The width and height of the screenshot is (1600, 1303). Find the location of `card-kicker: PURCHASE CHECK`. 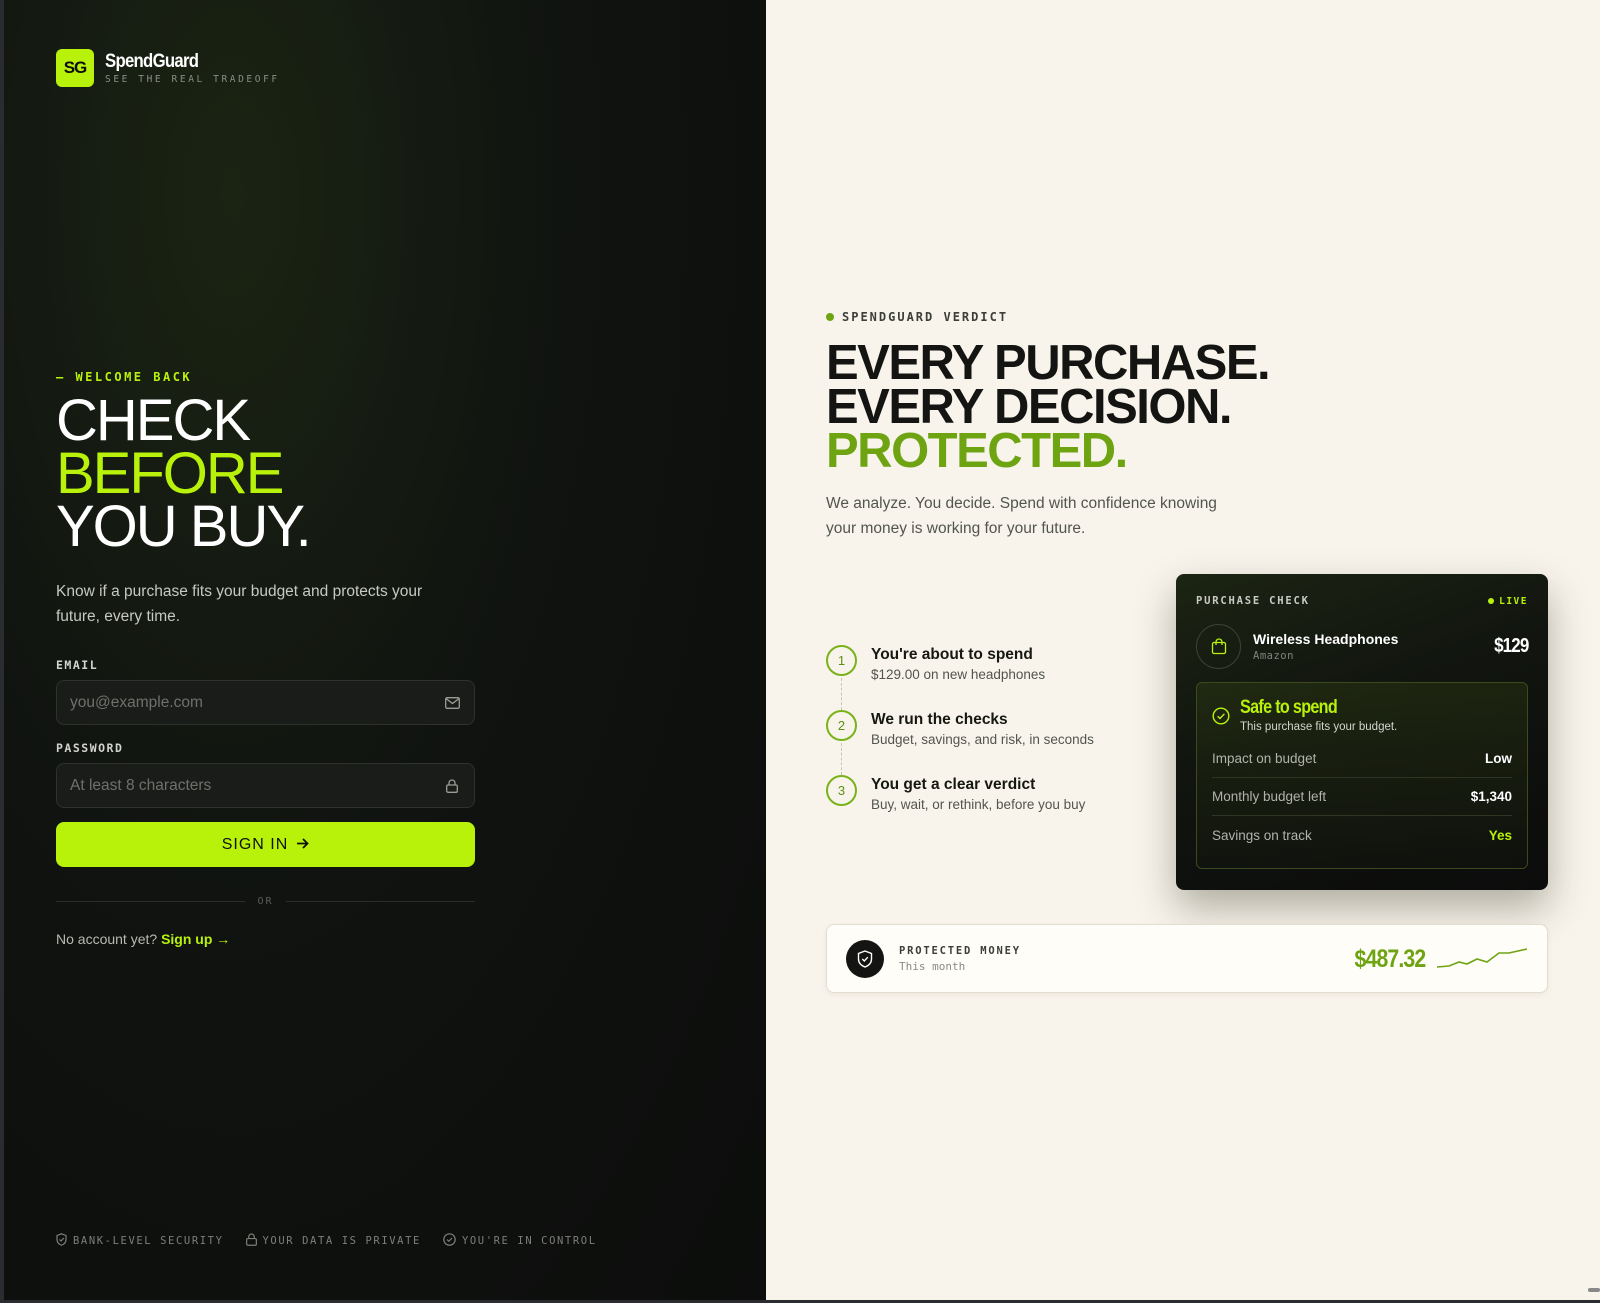

card-kicker: PURCHASE CHECK is located at coordinates (1253, 601).